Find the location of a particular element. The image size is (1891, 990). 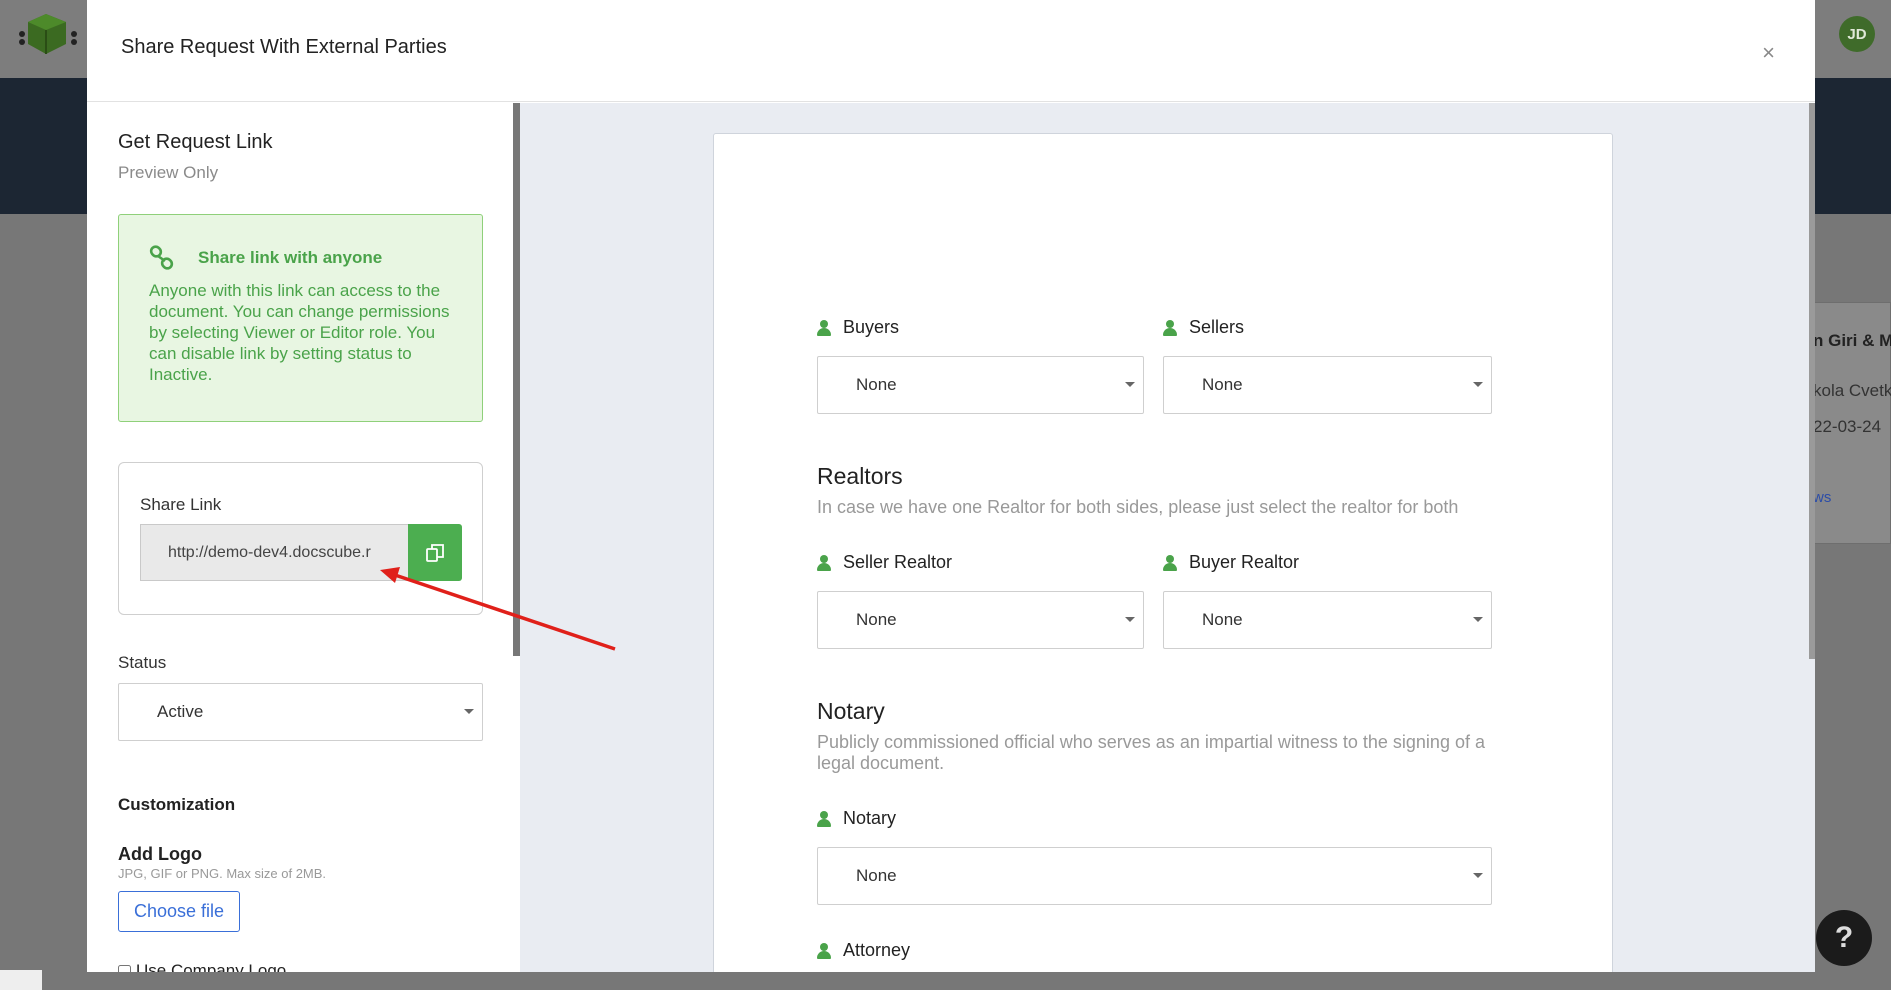

copy-icon is located at coordinates (435, 552).